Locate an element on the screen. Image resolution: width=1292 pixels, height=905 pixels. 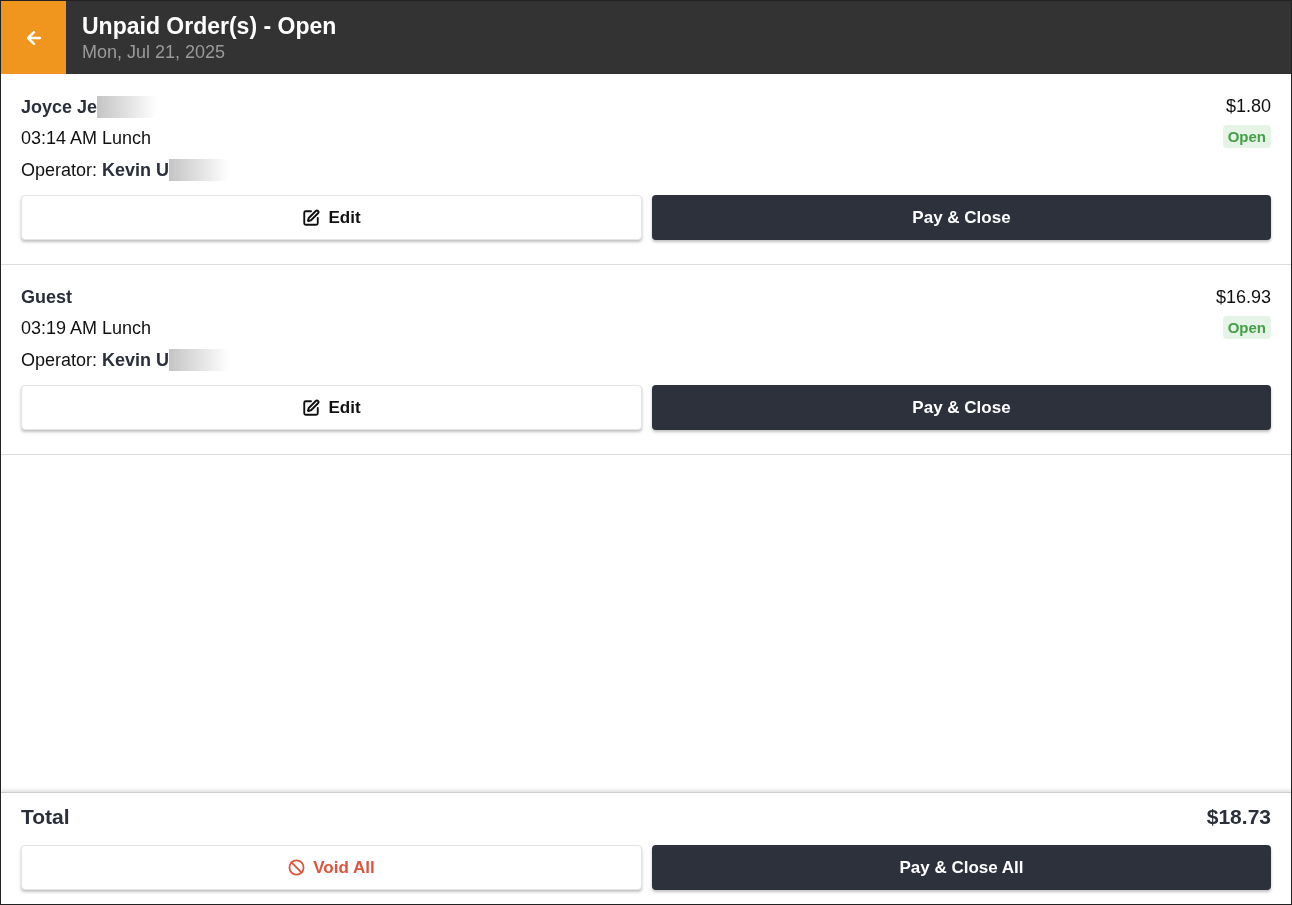
back-button is located at coordinates (33, 37).